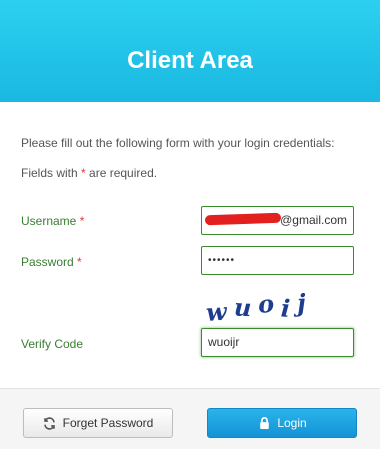  What do you see at coordinates (224, 342) in the screenshot?
I see `verify-code-value: wuoijr` at bounding box center [224, 342].